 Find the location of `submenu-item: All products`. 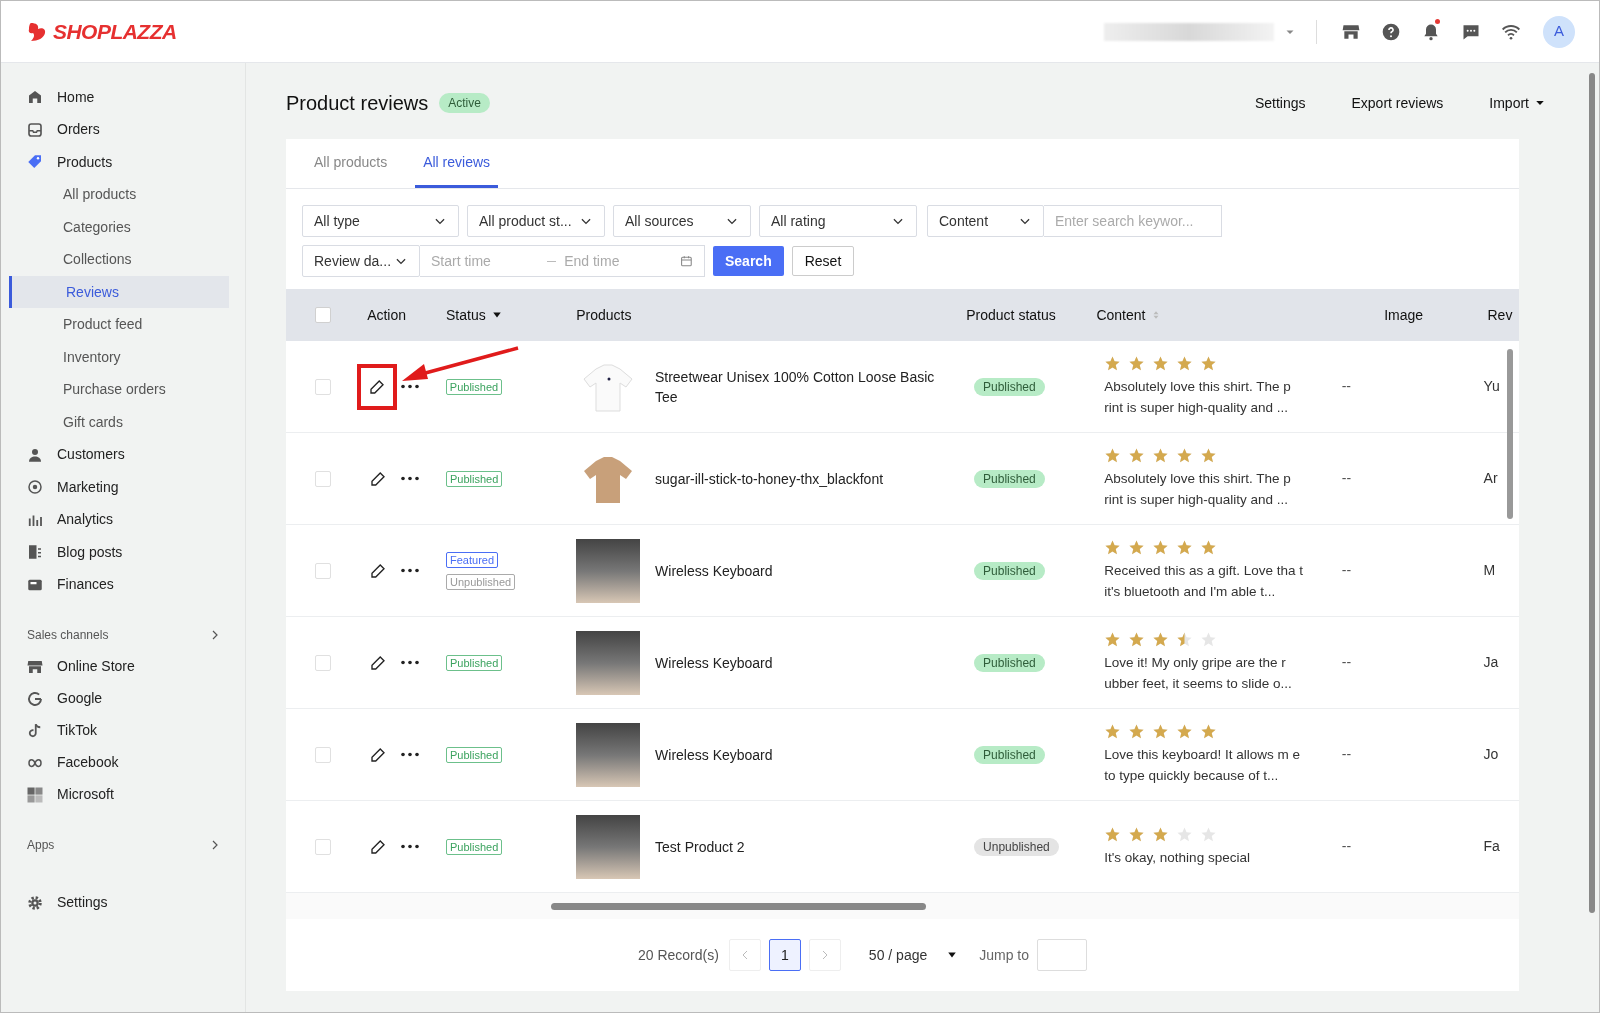

submenu-item: All products is located at coordinates (119, 194).